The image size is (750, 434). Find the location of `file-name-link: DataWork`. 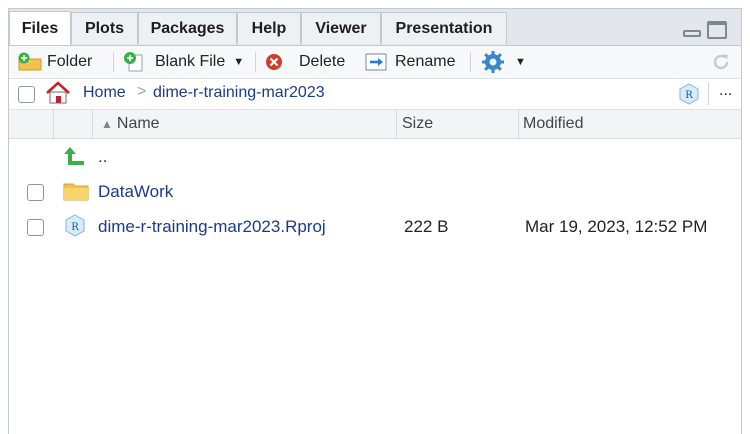

file-name-link: DataWork is located at coordinates (135, 192).